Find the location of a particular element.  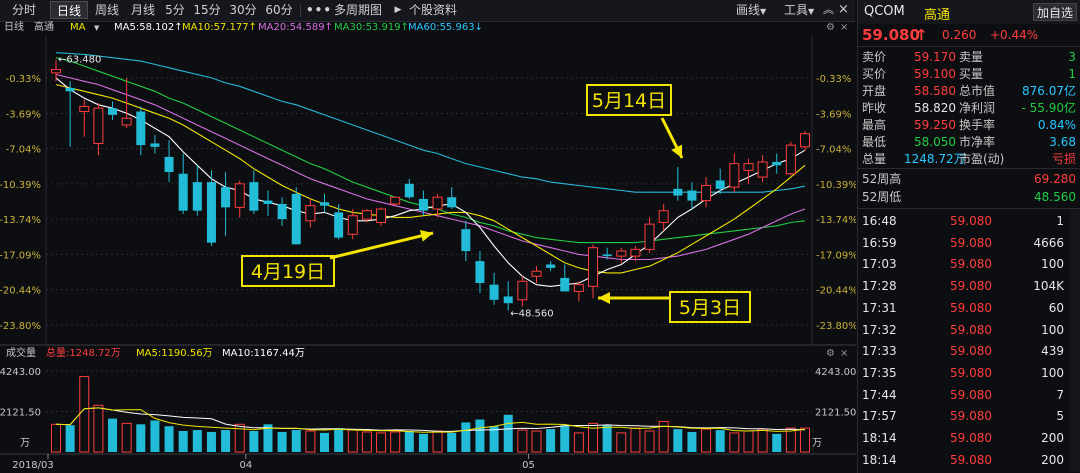

volume-title: 成交量 is located at coordinates (21, 353).